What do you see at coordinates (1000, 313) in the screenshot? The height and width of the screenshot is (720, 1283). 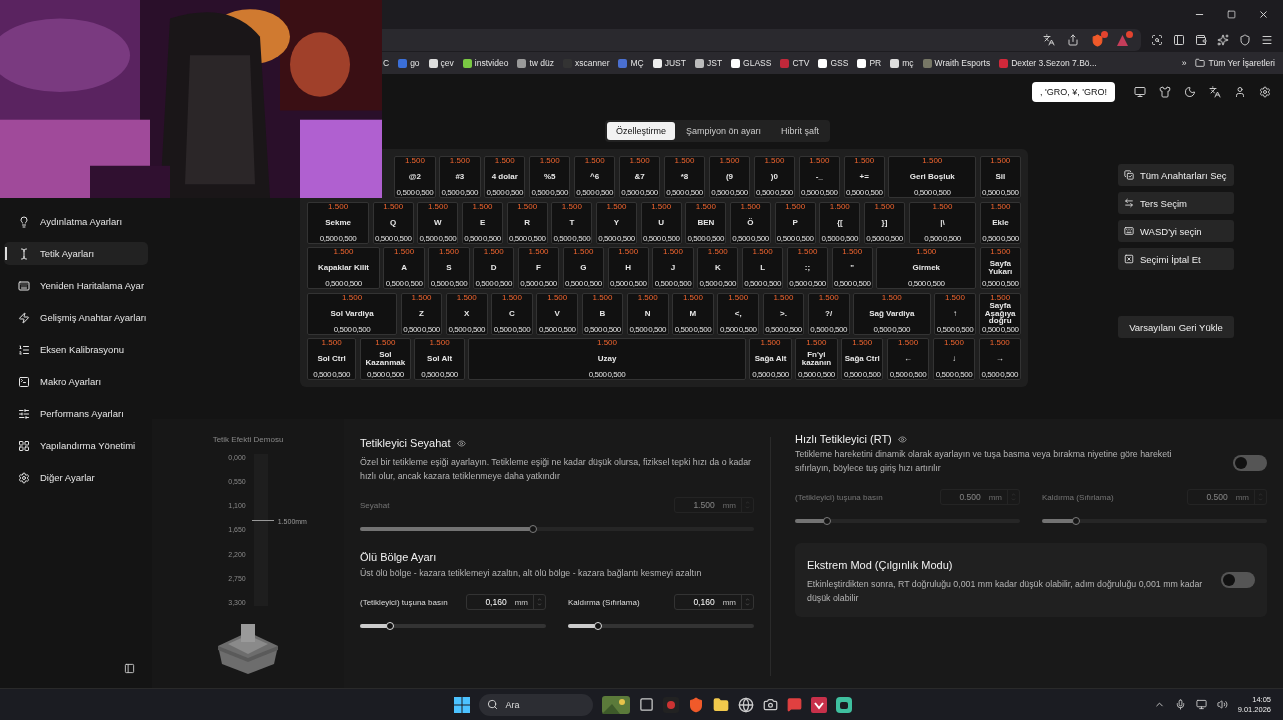 I see `key: 1.500 Sayfa Aşağıya doğru 0,5000,500` at bounding box center [1000, 313].